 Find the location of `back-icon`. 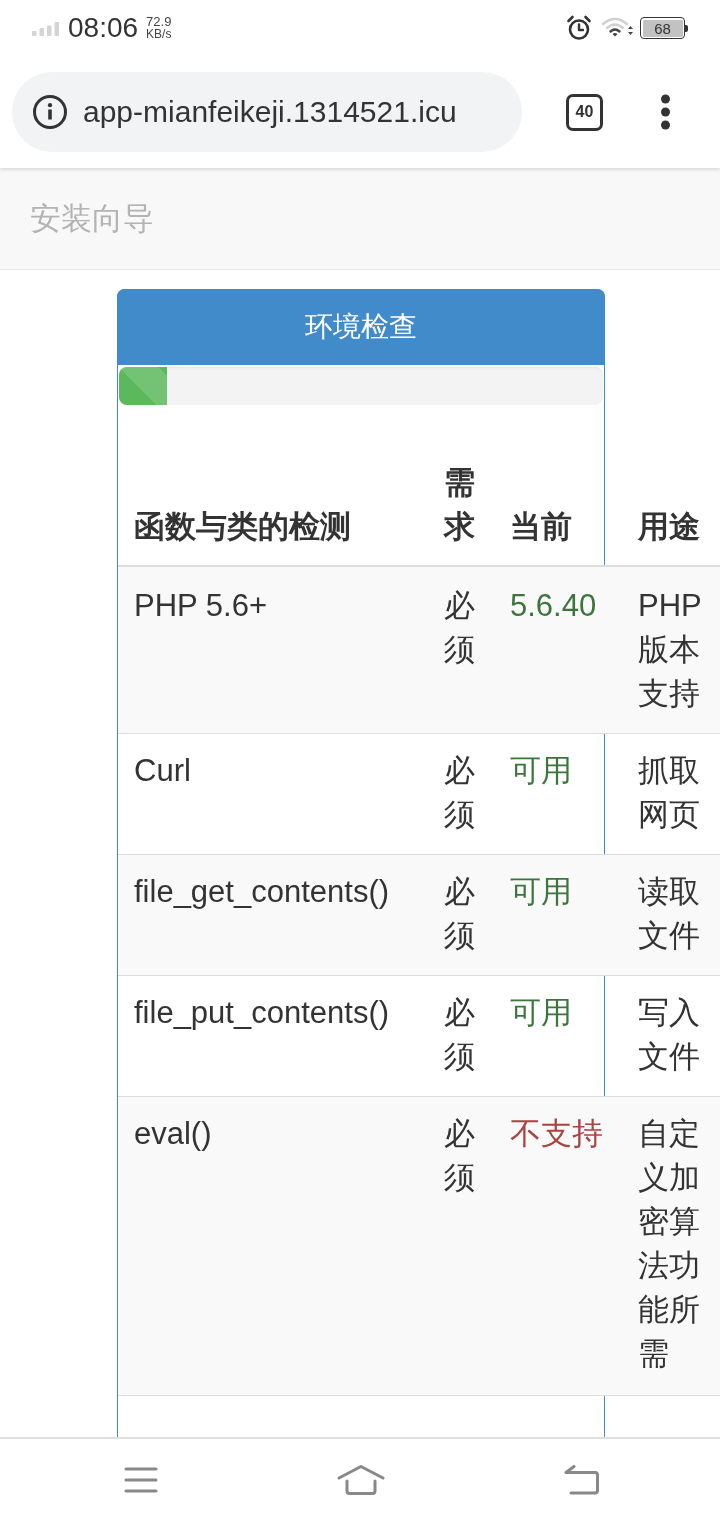

back-icon is located at coordinates (582, 1479).